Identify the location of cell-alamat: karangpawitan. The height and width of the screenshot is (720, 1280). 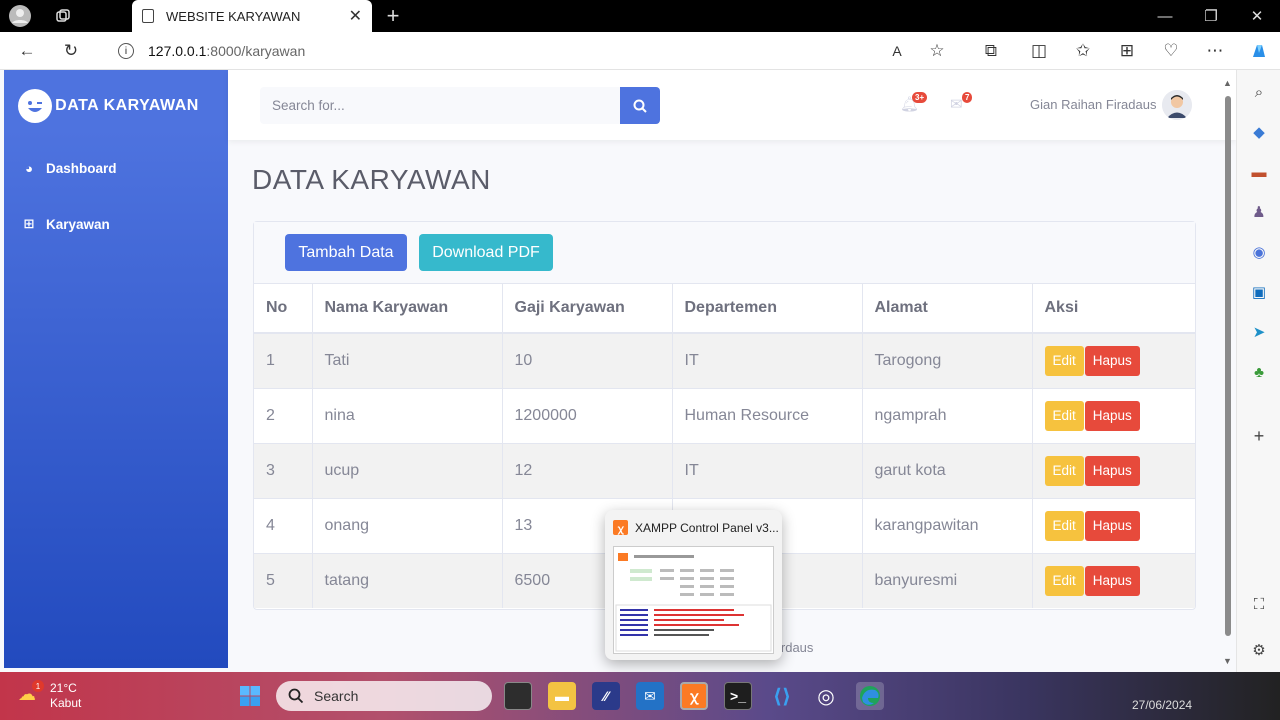
(947, 525).